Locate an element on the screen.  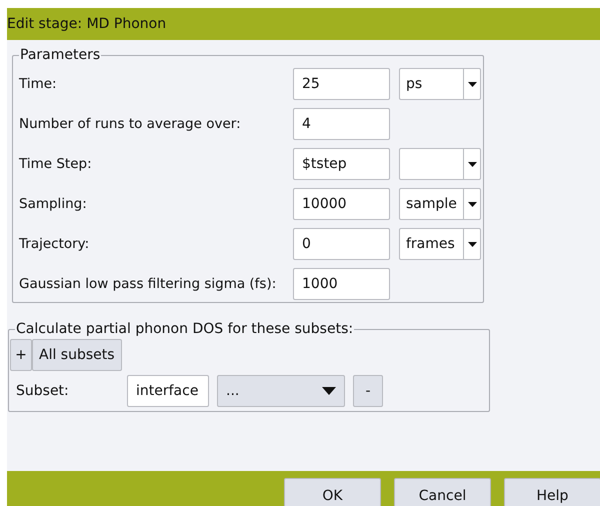
unit-dropdown: ps is located at coordinates (440, 84).